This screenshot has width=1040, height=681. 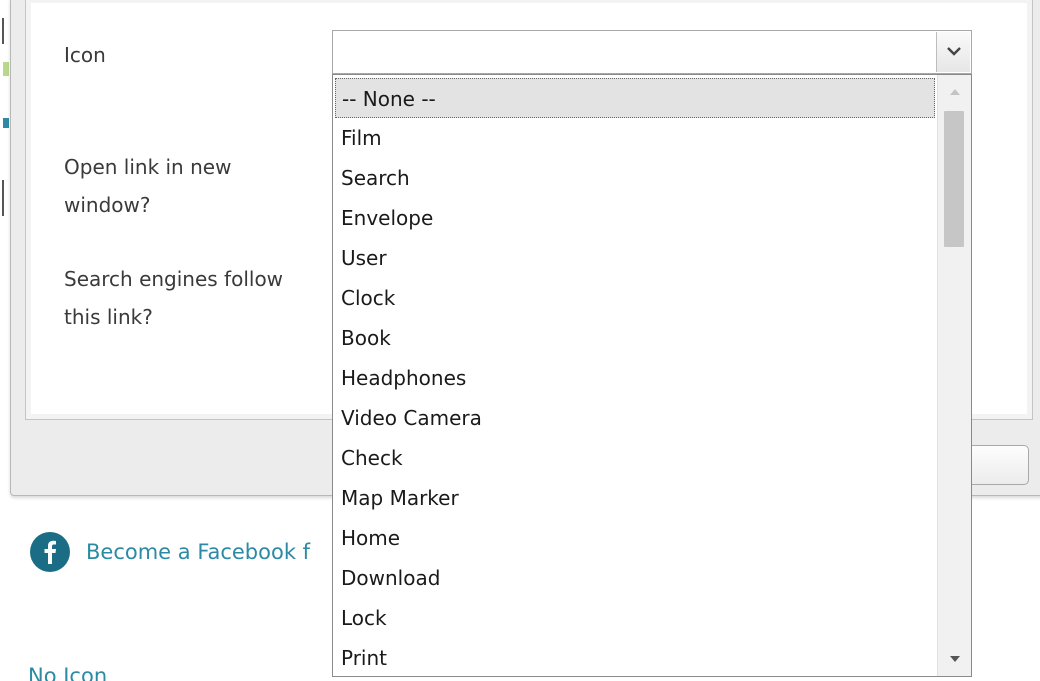 What do you see at coordinates (6, 123) in the screenshot?
I see `page-edge-blue-mark` at bounding box center [6, 123].